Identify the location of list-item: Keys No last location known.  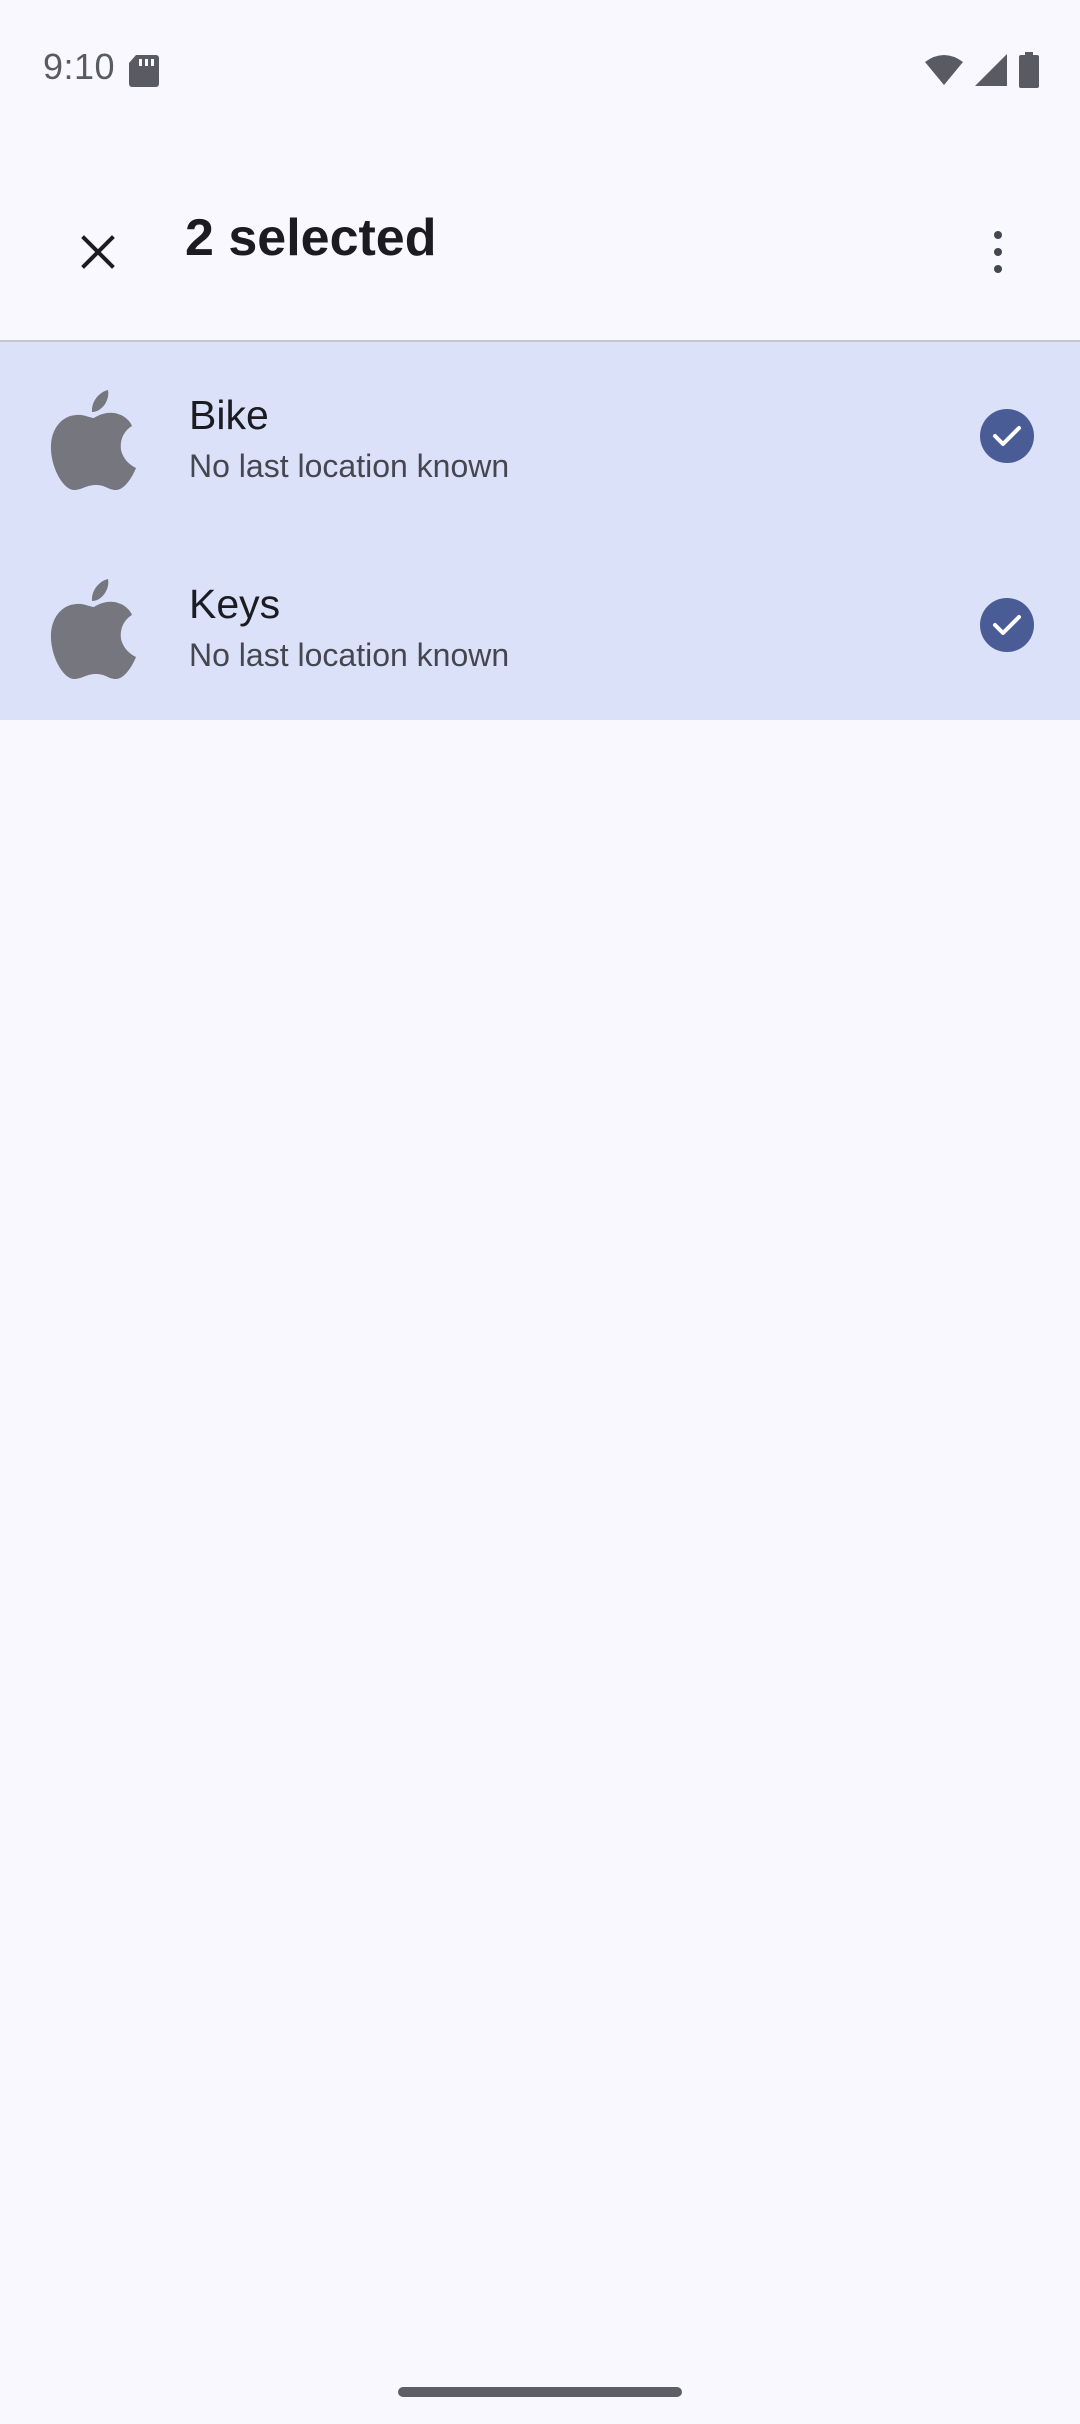
(540, 625).